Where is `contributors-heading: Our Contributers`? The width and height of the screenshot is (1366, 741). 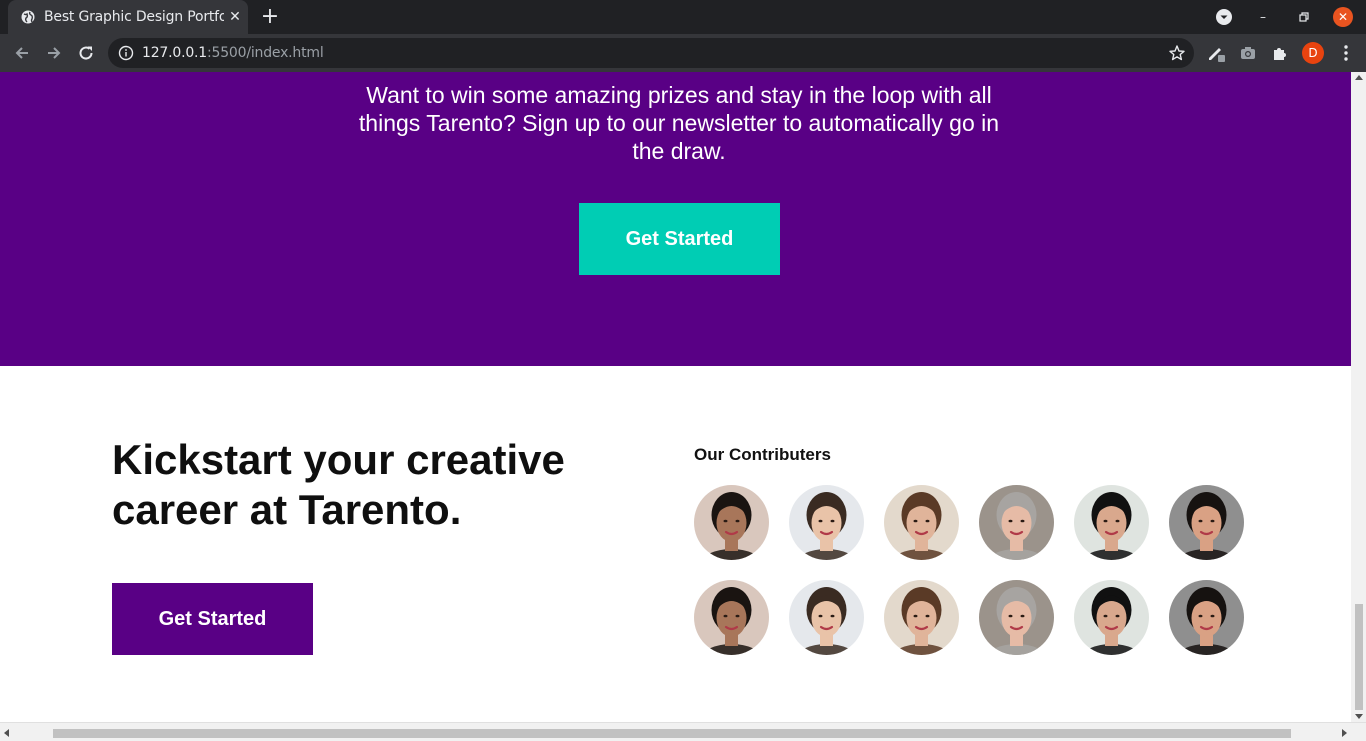
contributors-heading: Our Contributers is located at coordinates (762, 454).